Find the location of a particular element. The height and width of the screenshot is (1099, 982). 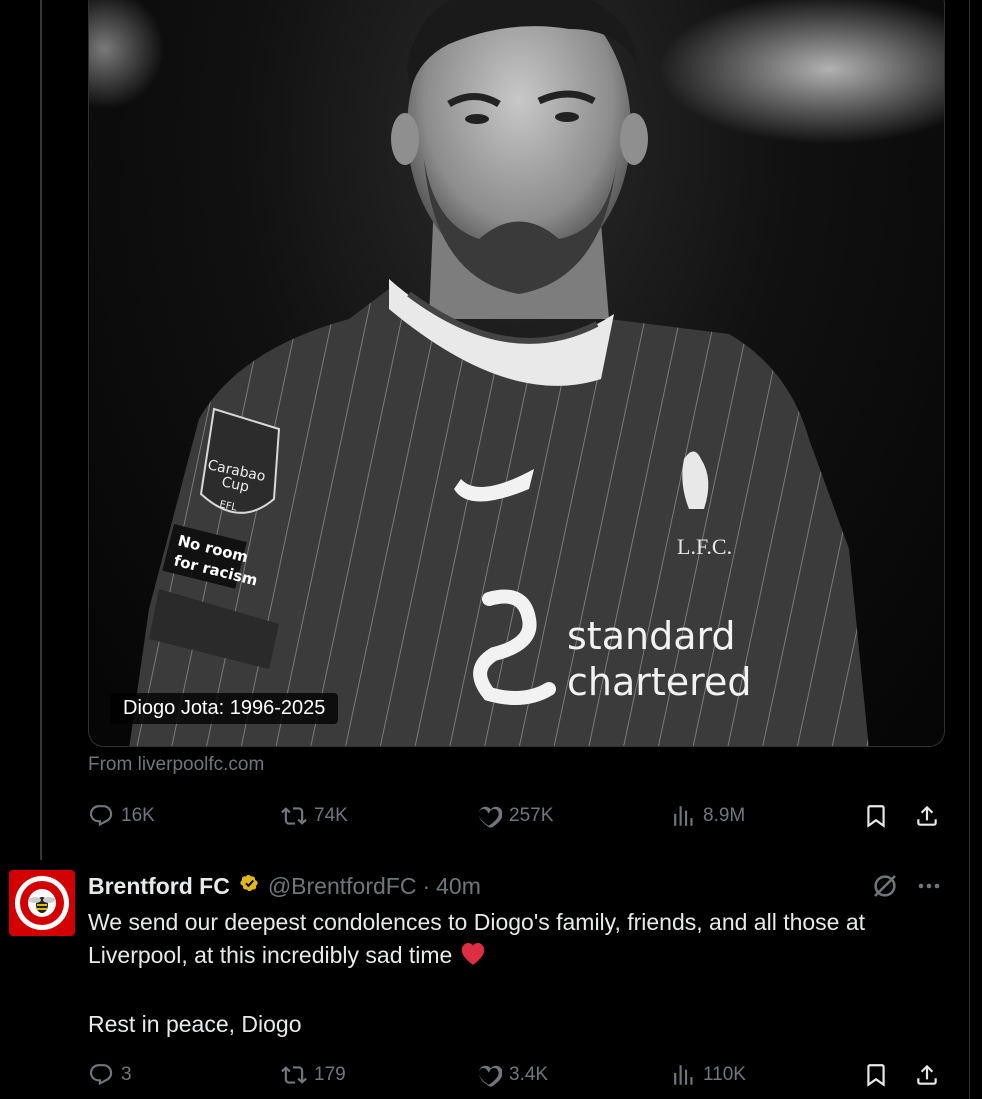

post-timestamp: 40m is located at coordinates (458, 886).